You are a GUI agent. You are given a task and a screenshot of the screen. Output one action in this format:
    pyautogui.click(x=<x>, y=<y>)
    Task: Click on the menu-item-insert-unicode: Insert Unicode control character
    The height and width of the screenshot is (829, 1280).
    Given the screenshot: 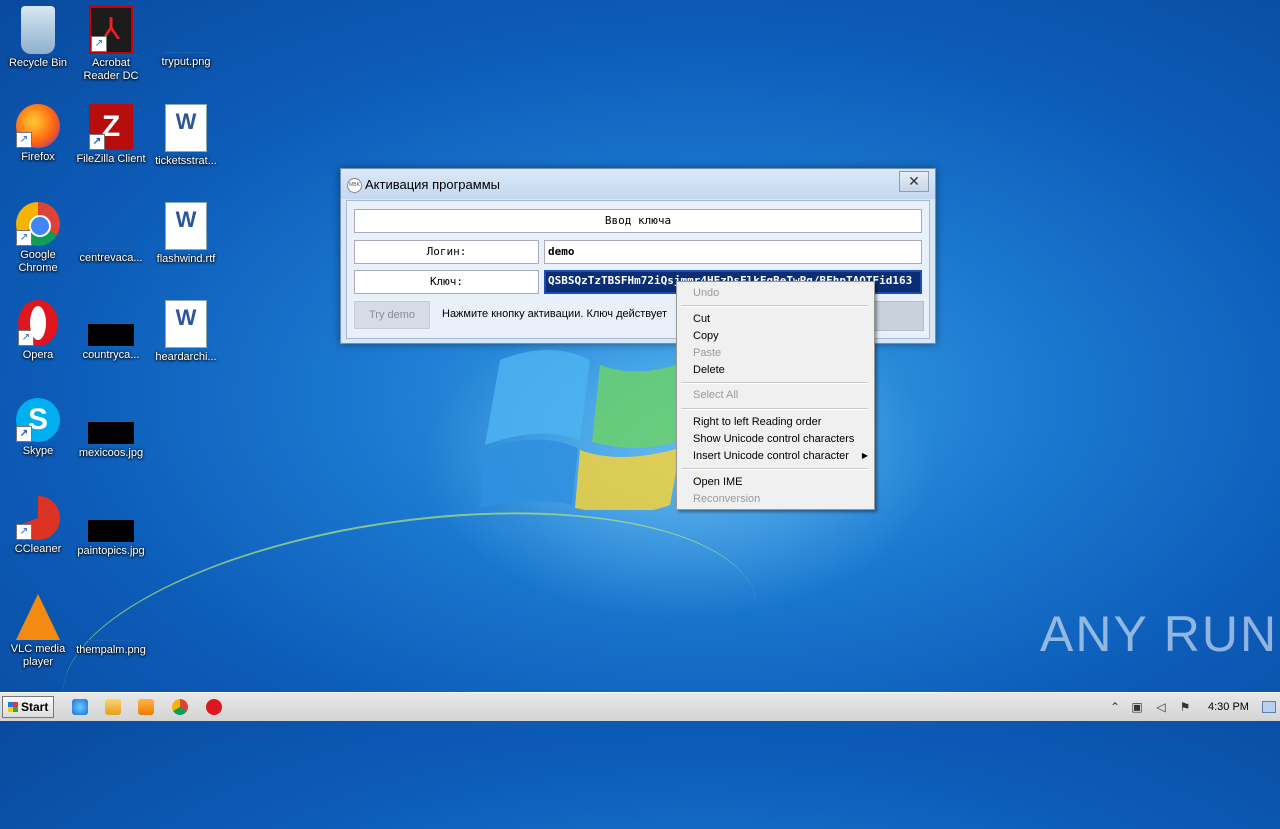 What is the action you would take?
    pyautogui.click(x=771, y=456)
    